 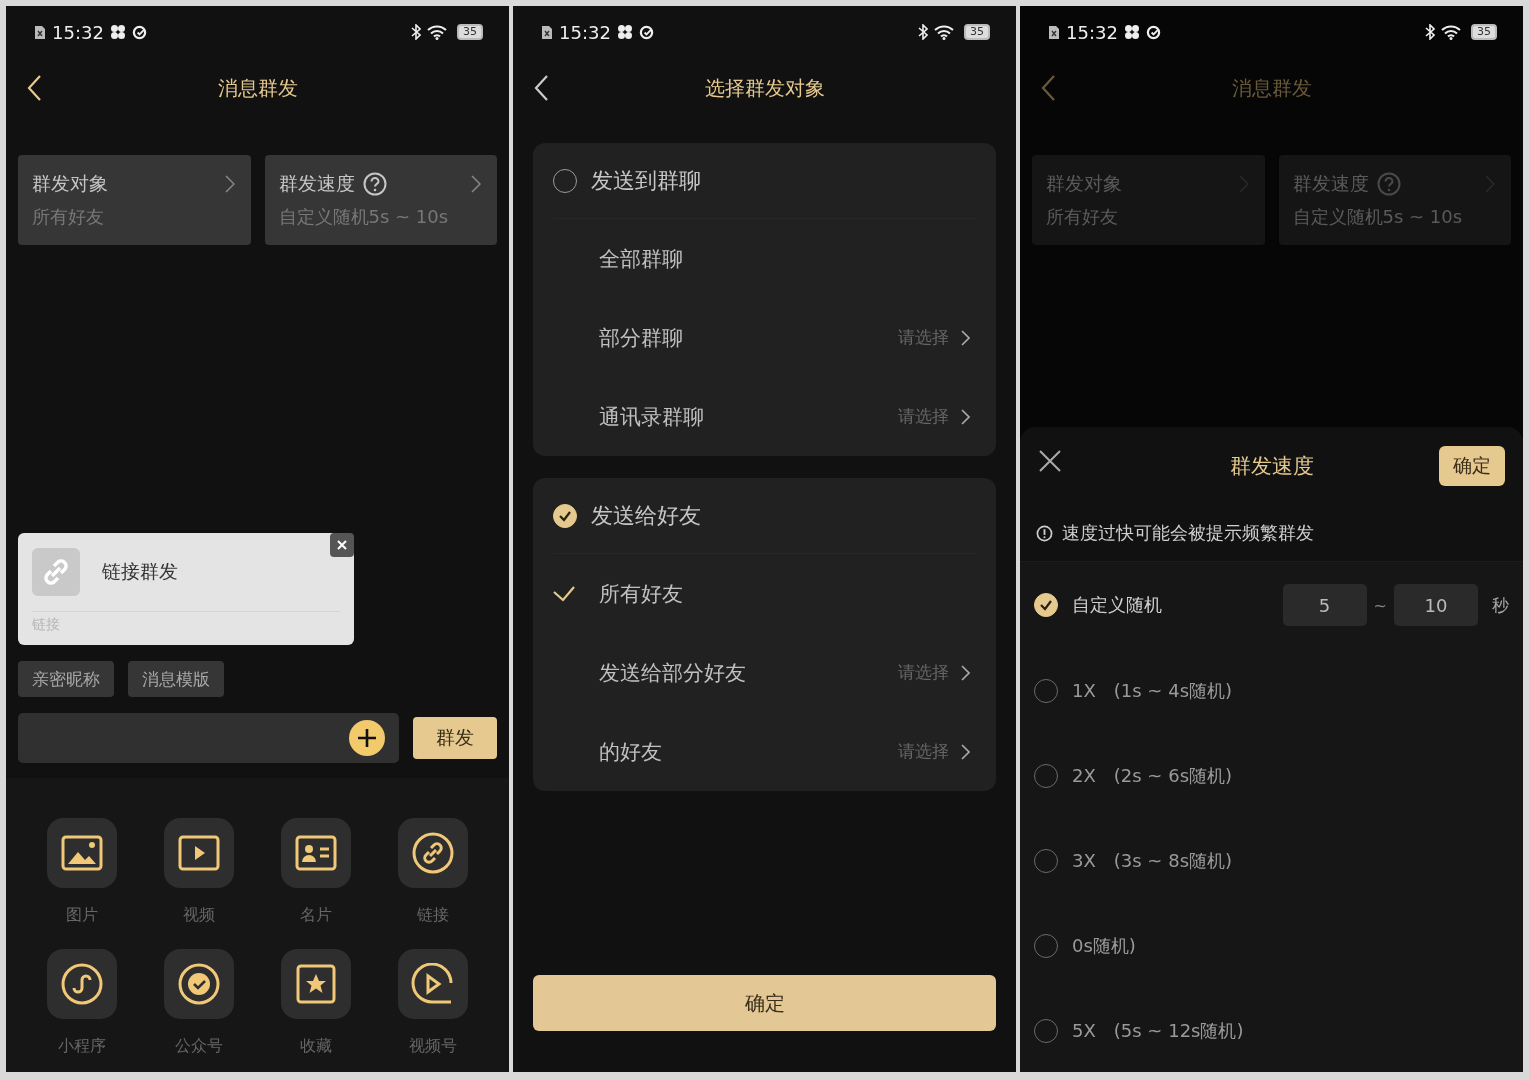 I want to click on send-button: 群发, so click(x=455, y=738).